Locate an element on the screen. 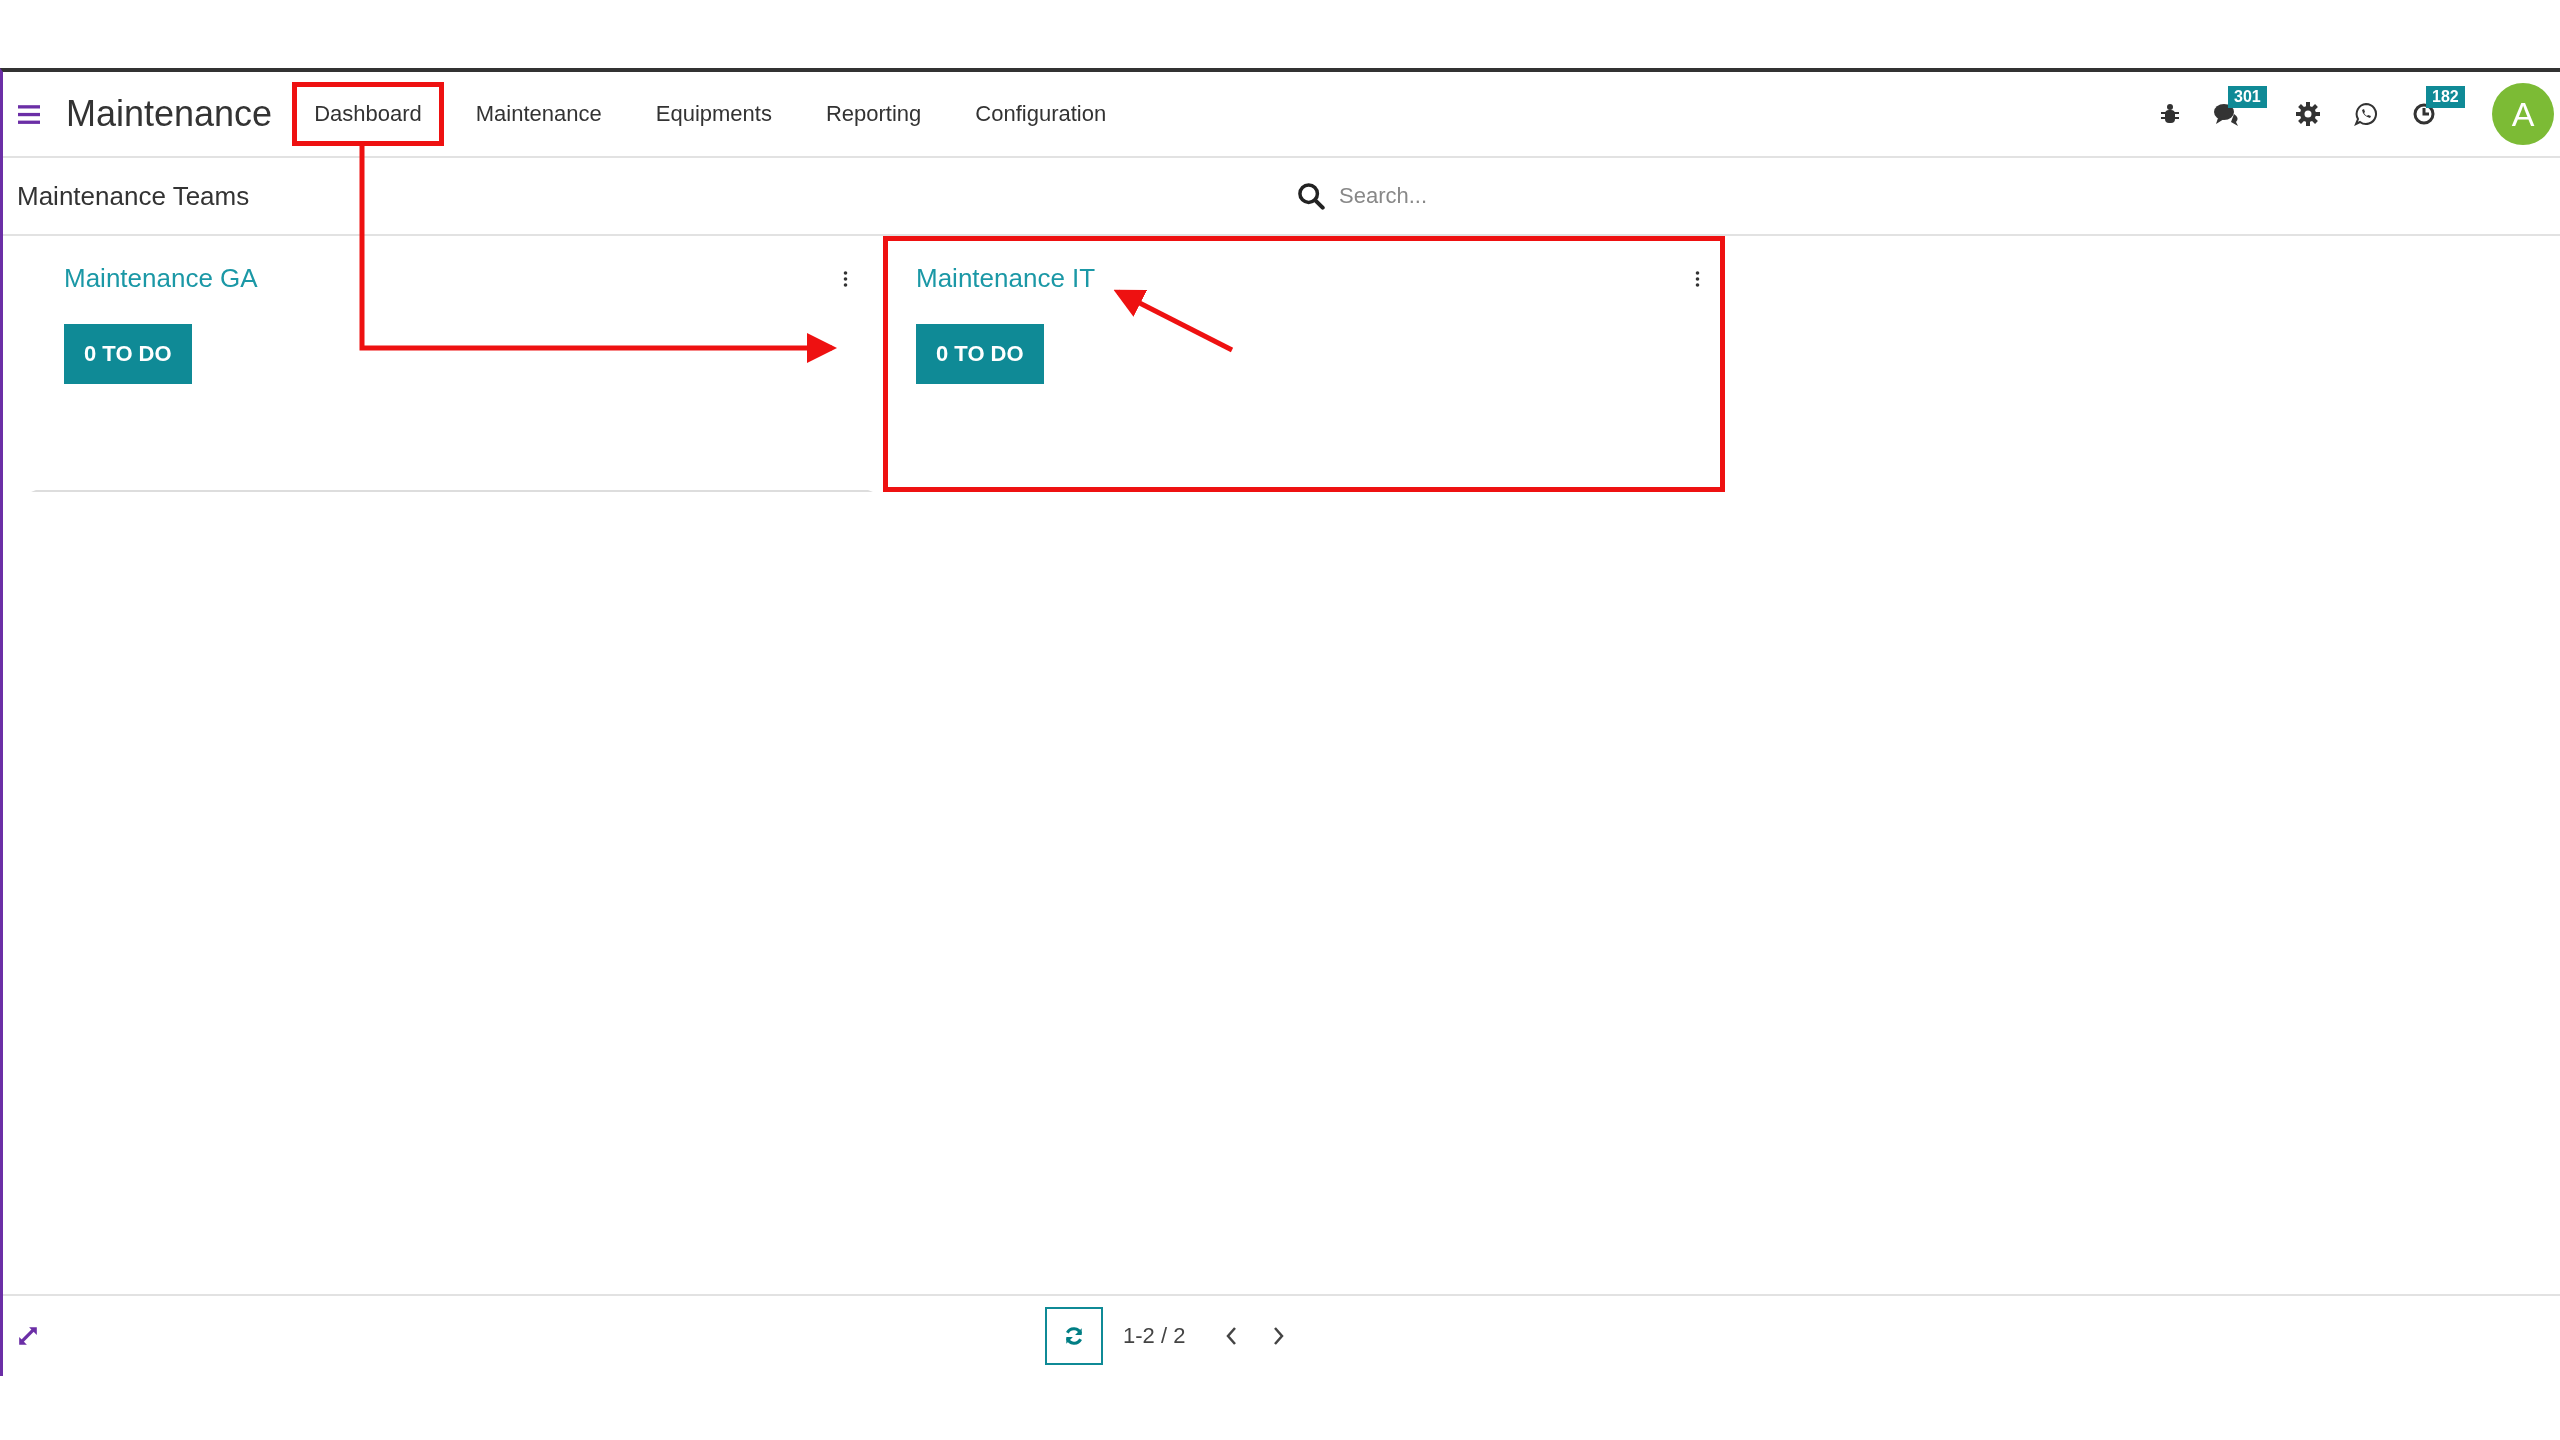  menu-icon is located at coordinates (29, 114).